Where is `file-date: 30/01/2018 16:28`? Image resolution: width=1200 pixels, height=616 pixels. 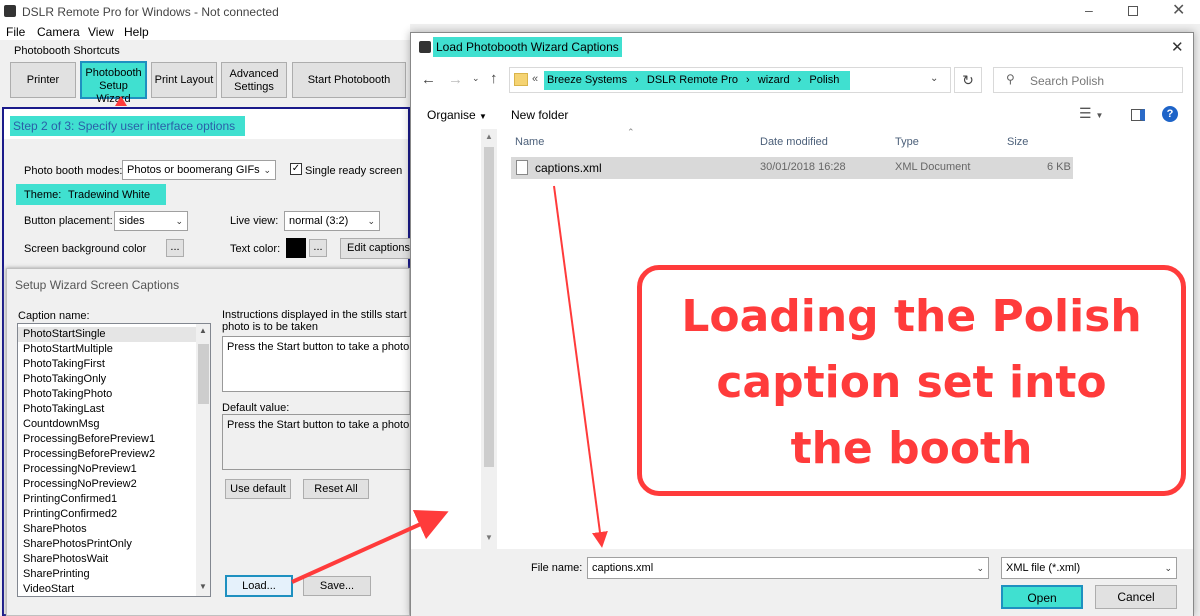
file-date: 30/01/2018 16:28 is located at coordinates (803, 167).